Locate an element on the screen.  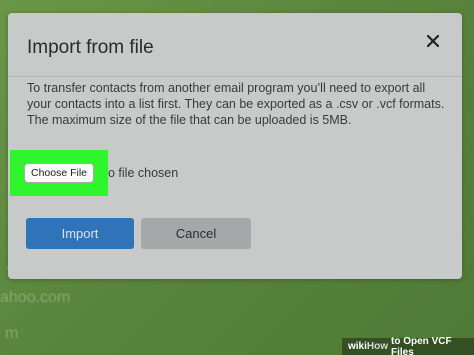
close-button is located at coordinates (433, 41).